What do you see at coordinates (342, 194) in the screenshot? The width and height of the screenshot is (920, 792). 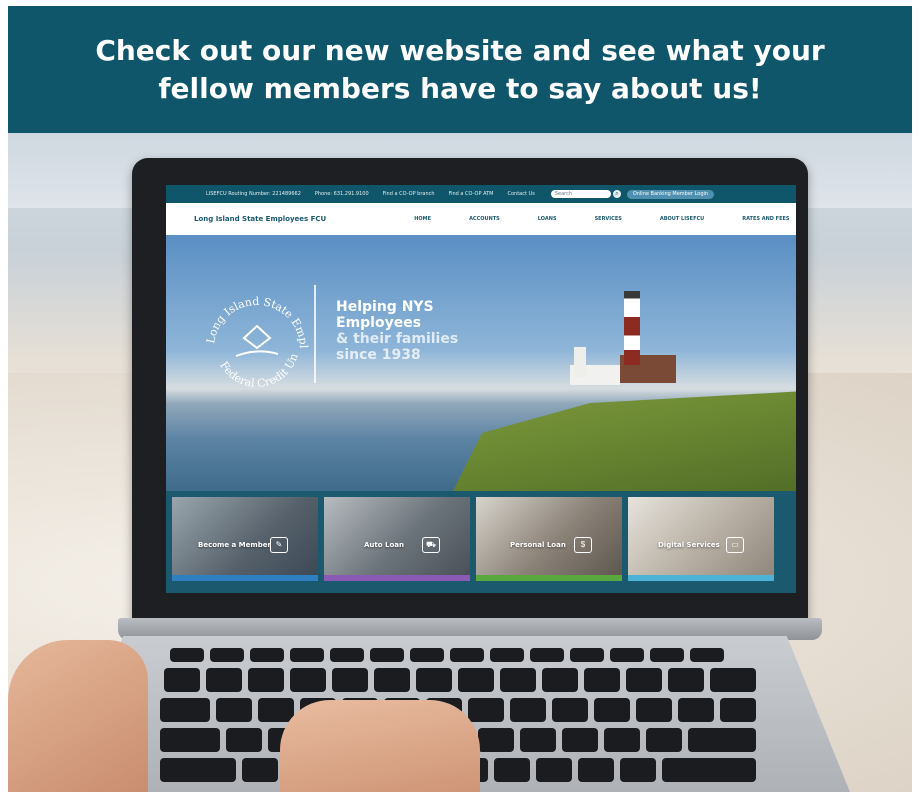 I see `phone-link: Phone: 631.291.9100` at bounding box center [342, 194].